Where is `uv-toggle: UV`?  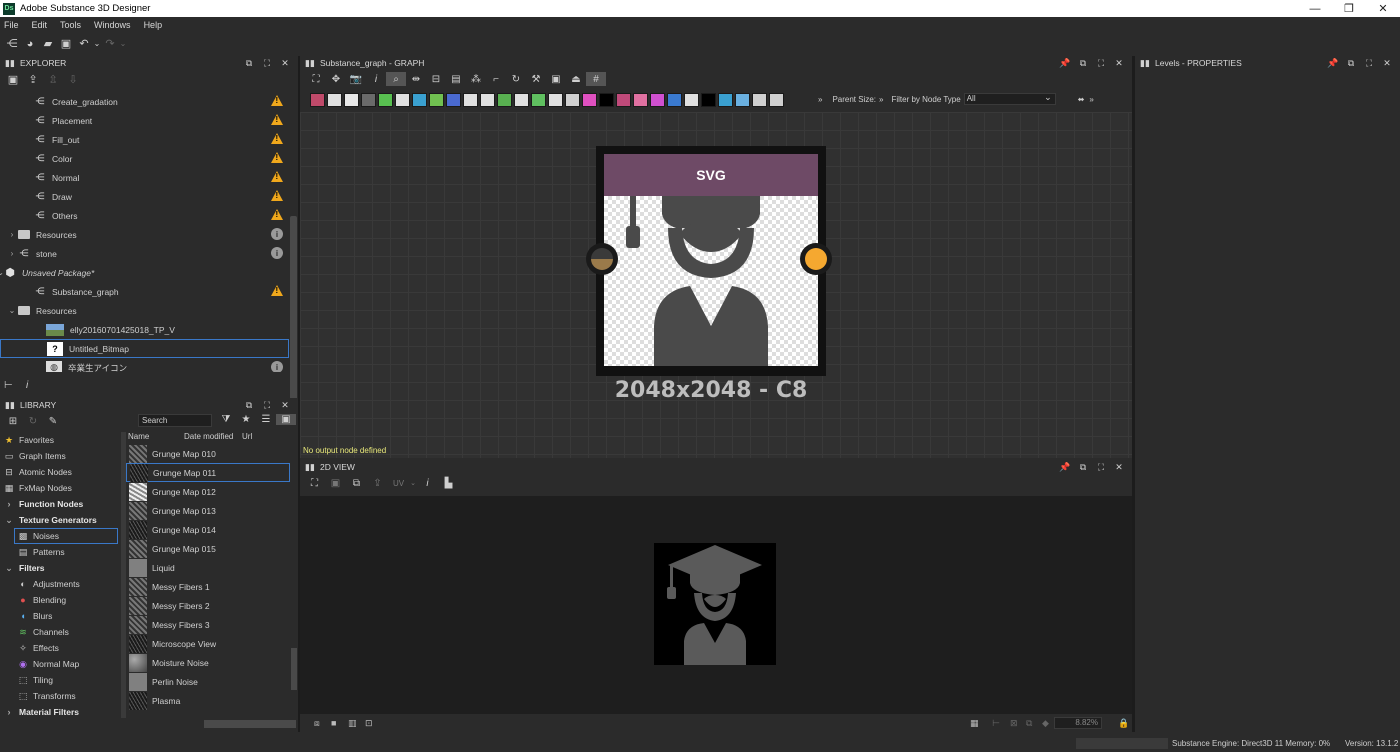 uv-toggle: UV is located at coordinates (398, 483).